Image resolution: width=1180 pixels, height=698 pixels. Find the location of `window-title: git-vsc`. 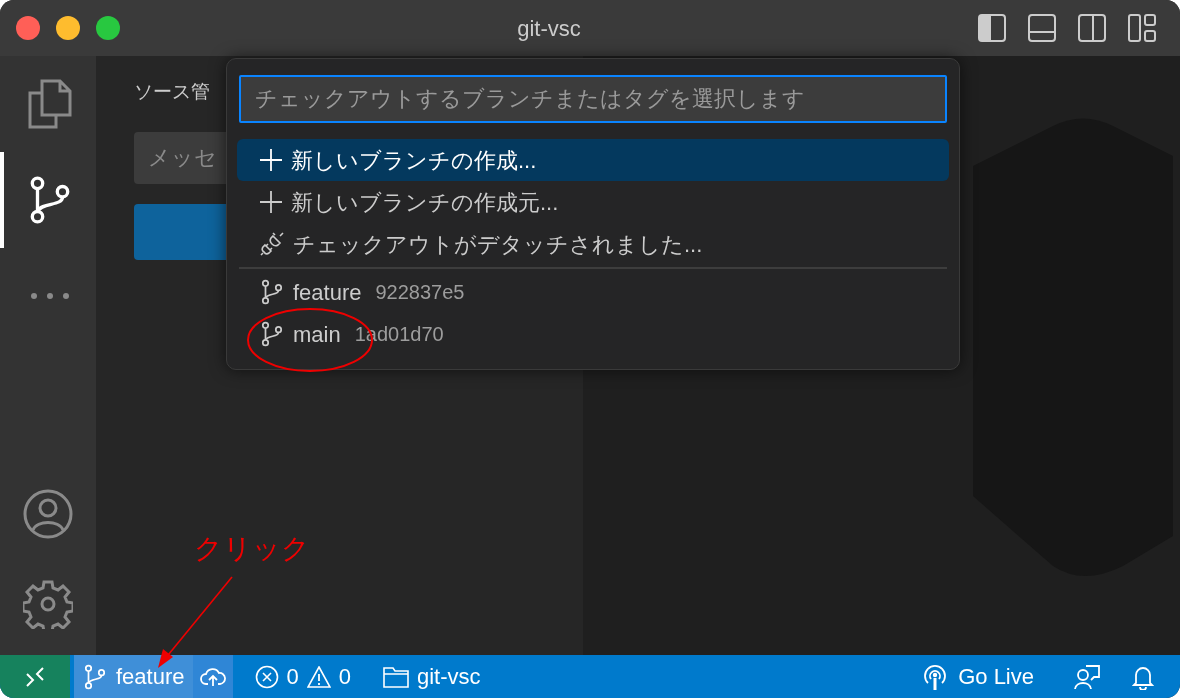

window-title: git-vsc is located at coordinates (549, 28).